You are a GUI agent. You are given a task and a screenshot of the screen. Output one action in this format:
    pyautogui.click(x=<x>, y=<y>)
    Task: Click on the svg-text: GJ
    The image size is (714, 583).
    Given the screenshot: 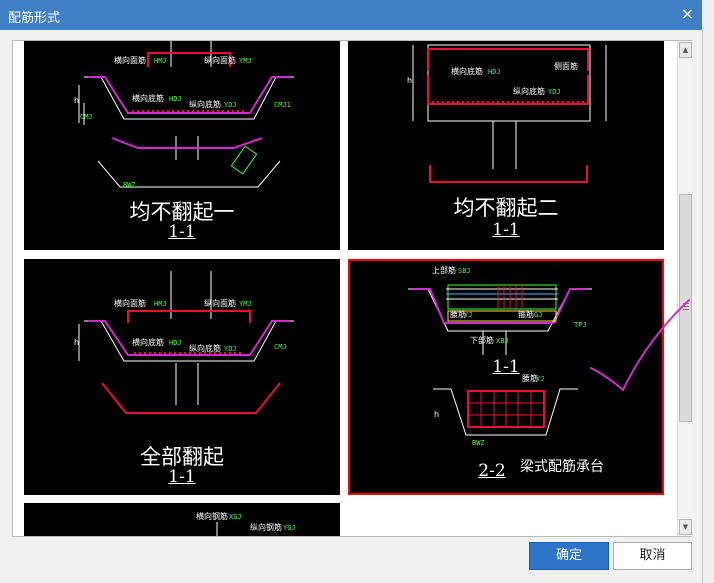 What is the action you would take?
    pyautogui.click(x=538, y=315)
    